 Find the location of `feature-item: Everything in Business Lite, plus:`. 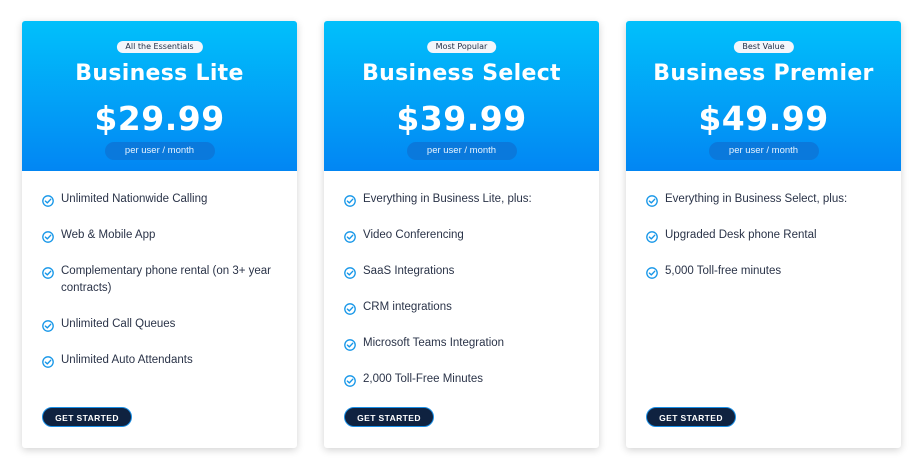

feature-item: Everything in Business Lite, plus: is located at coordinates (462, 199).